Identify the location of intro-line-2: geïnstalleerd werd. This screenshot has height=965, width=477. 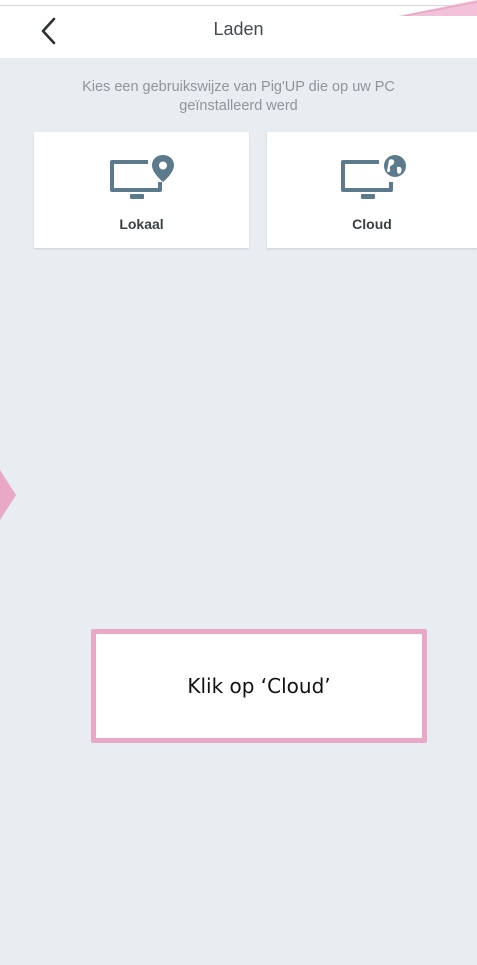
(238, 106).